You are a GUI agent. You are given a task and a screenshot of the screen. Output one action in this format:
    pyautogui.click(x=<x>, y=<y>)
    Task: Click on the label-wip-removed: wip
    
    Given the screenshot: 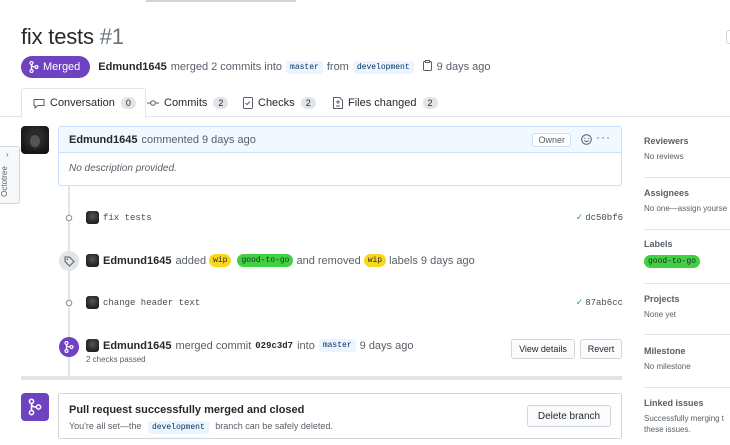 What is the action you would take?
    pyautogui.click(x=375, y=260)
    